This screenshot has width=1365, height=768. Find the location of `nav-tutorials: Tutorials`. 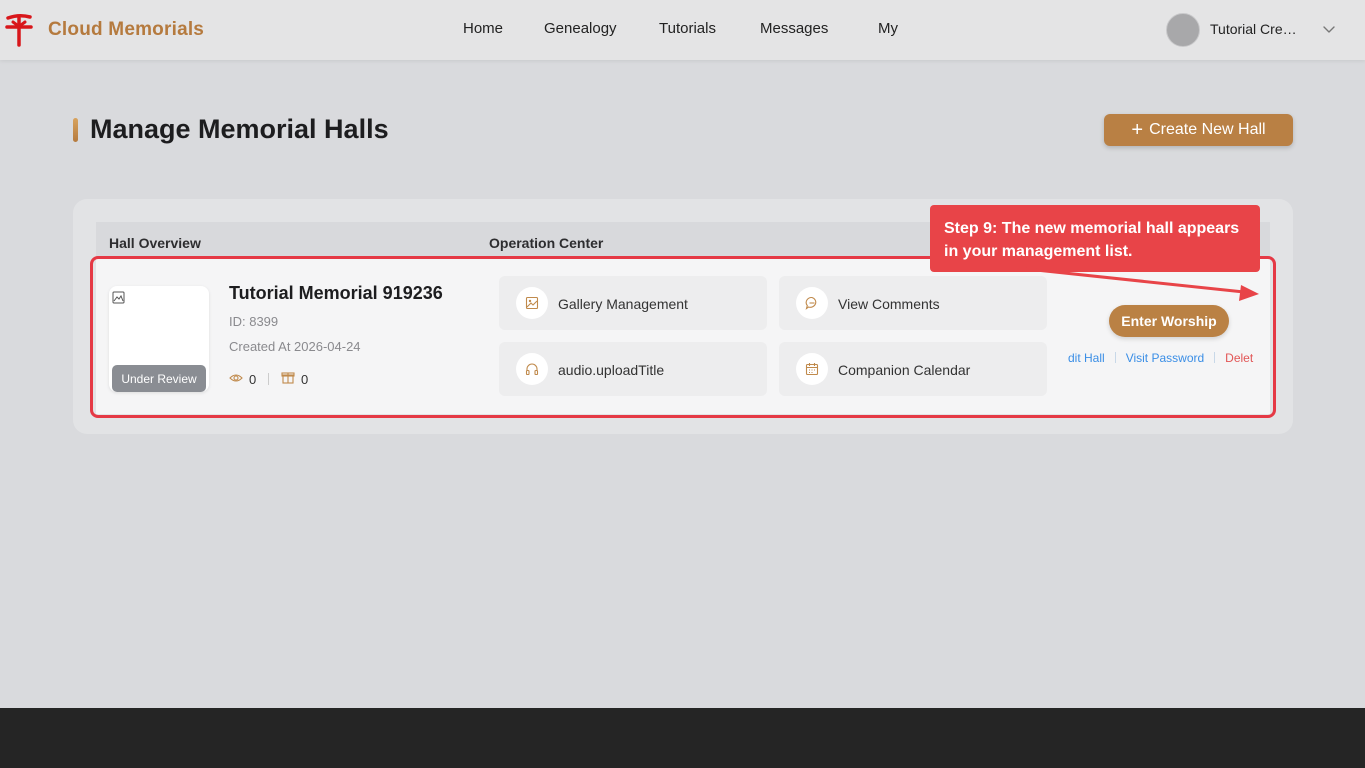

nav-tutorials: Tutorials is located at coordinates (687, 28).